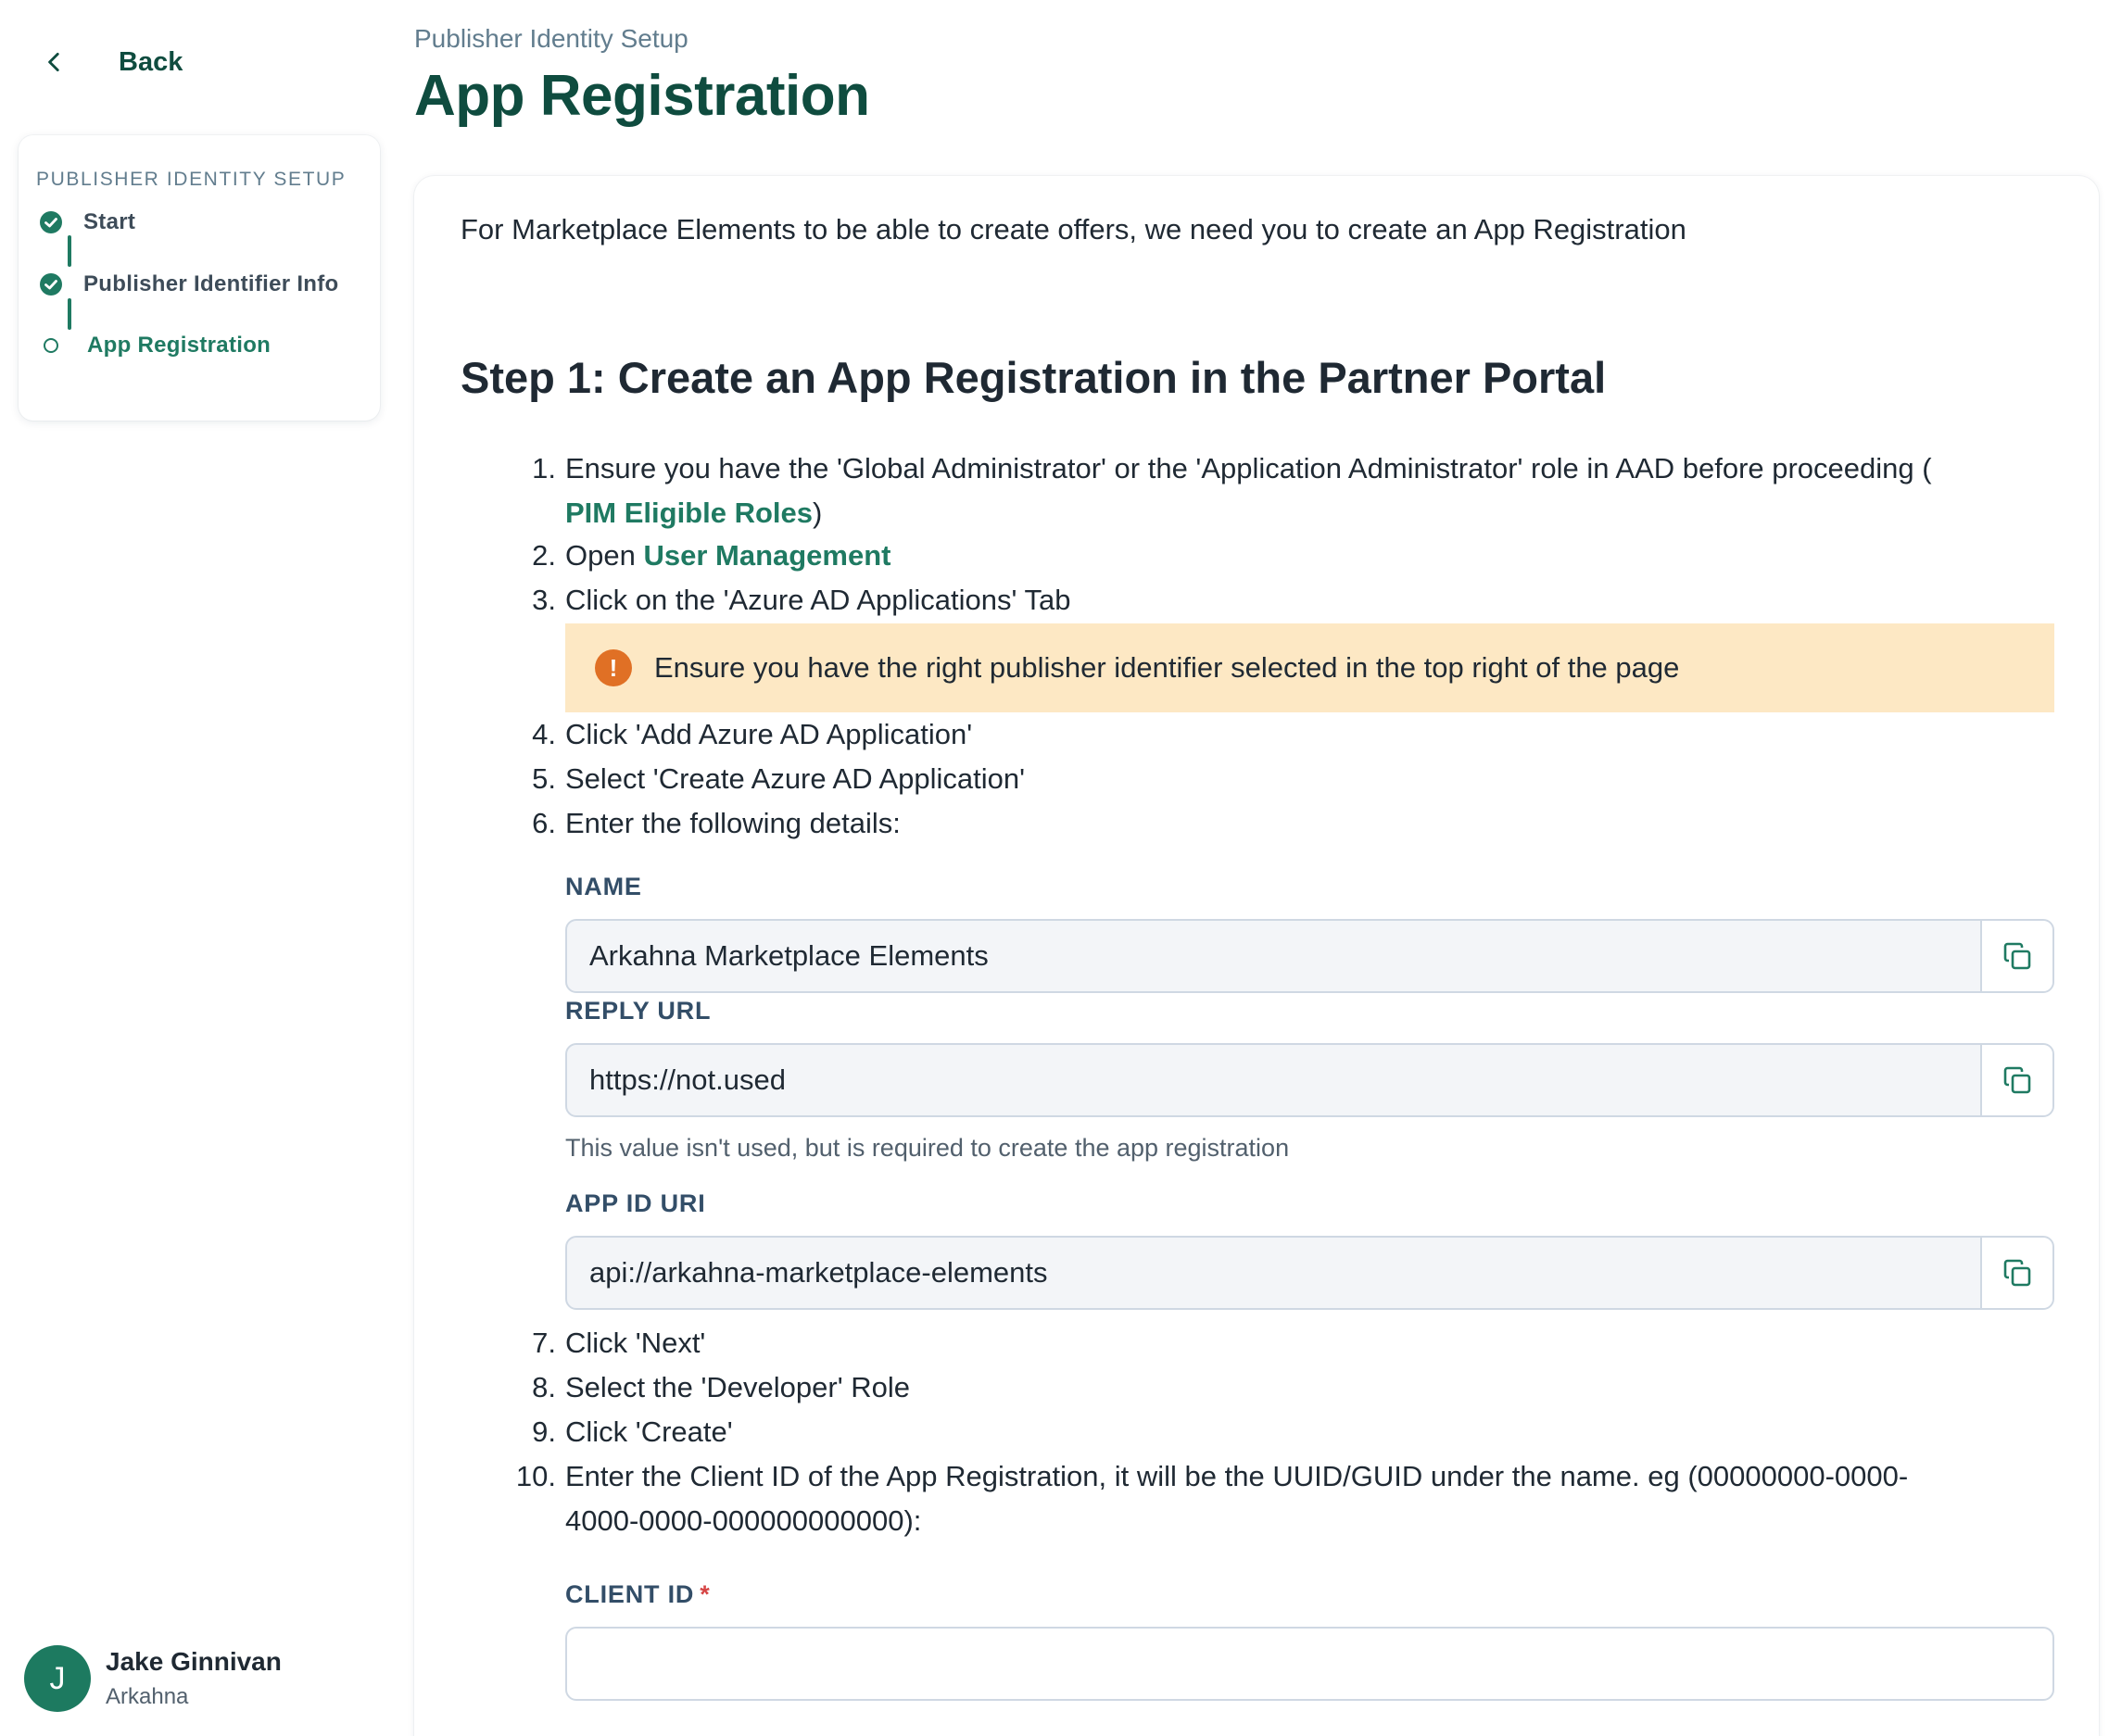  What do you see at coordinates (603, 886) in the screenshot?
I see `name-field-label: NAME` at bounding box center [603, 886].